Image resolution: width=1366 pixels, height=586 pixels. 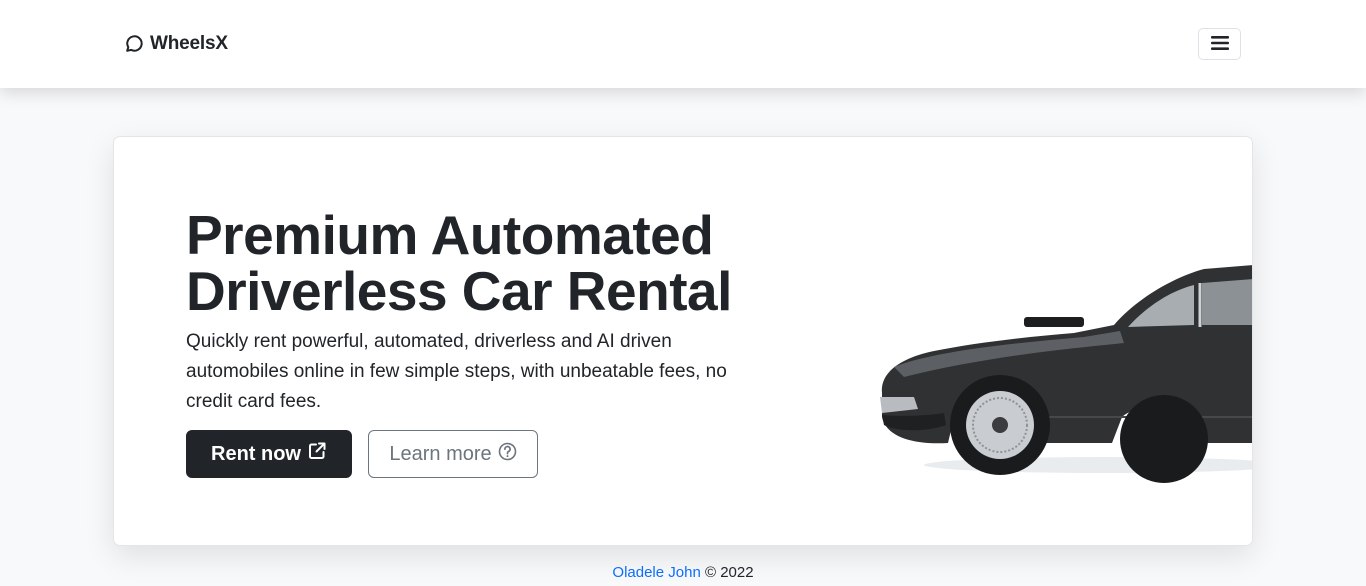 What do you see at coordinates (134, 44) in the screenshot?
I see `chat-circle-icon` at bounding box center [134, 44].